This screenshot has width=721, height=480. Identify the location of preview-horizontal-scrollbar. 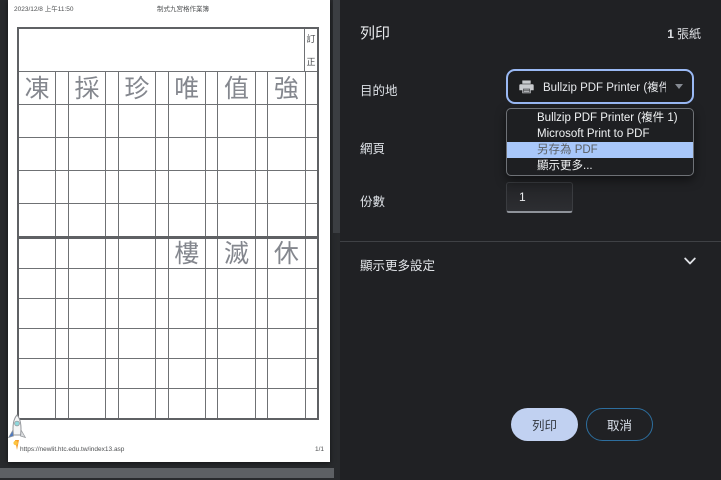
(167, 473).